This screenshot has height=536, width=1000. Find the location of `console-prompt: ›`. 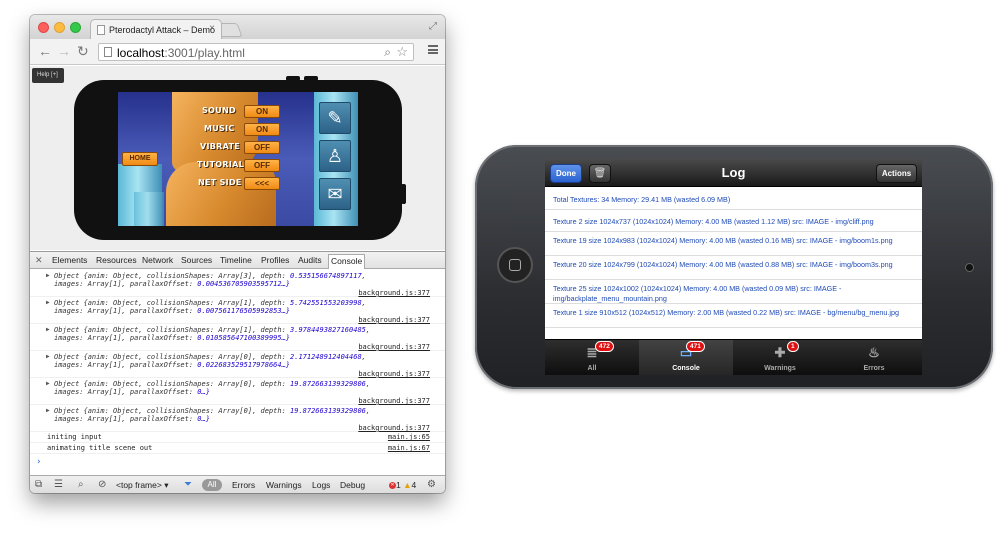

console-prompt: › is located at coordinates (237, 461).